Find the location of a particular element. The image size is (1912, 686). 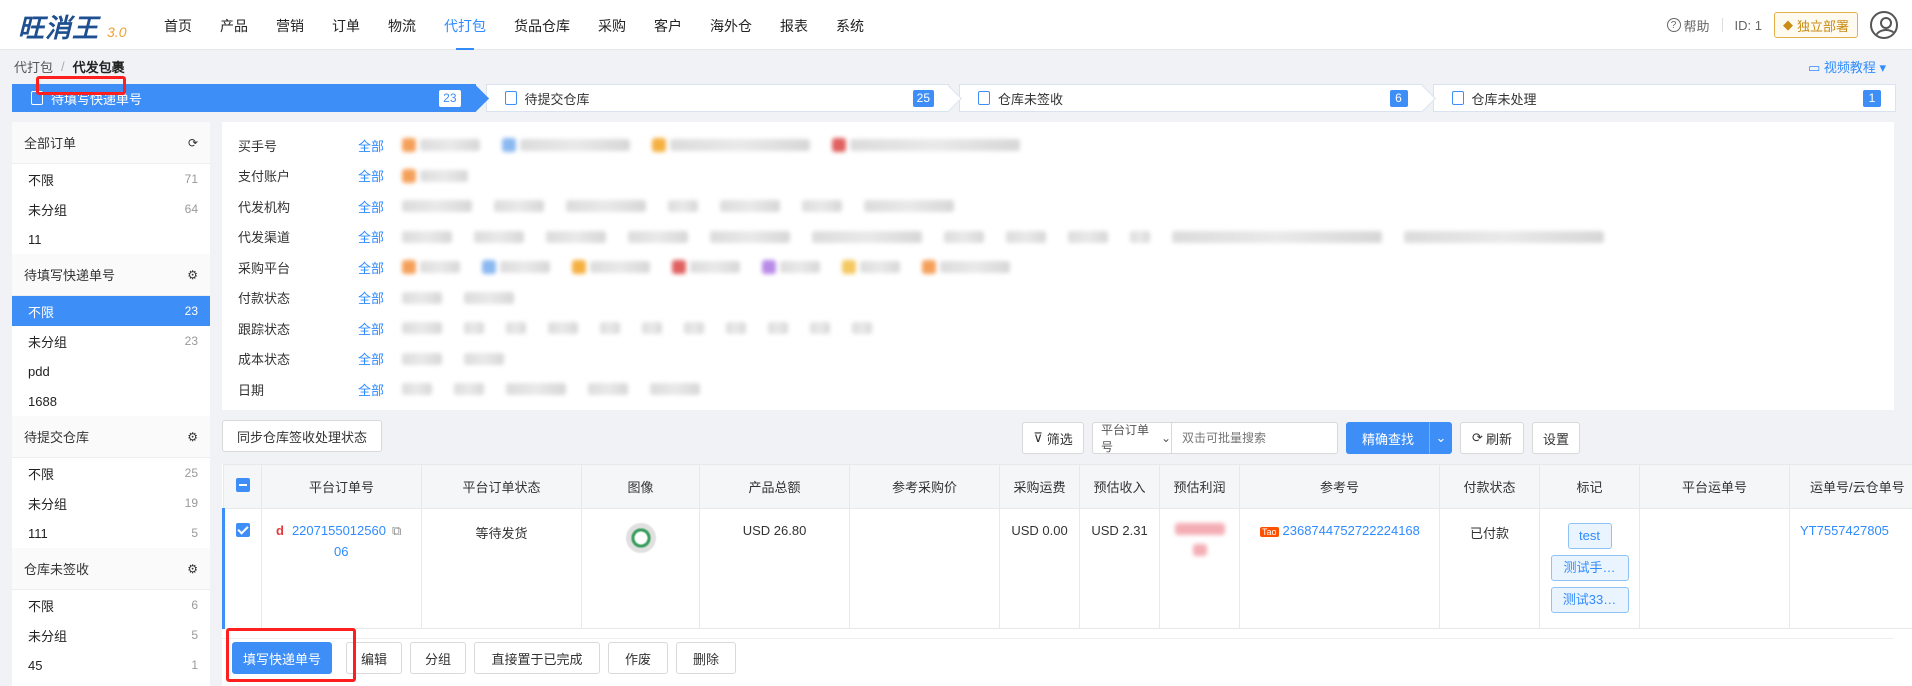

settings-button: 设置 is located at coordinates (1556, 438).